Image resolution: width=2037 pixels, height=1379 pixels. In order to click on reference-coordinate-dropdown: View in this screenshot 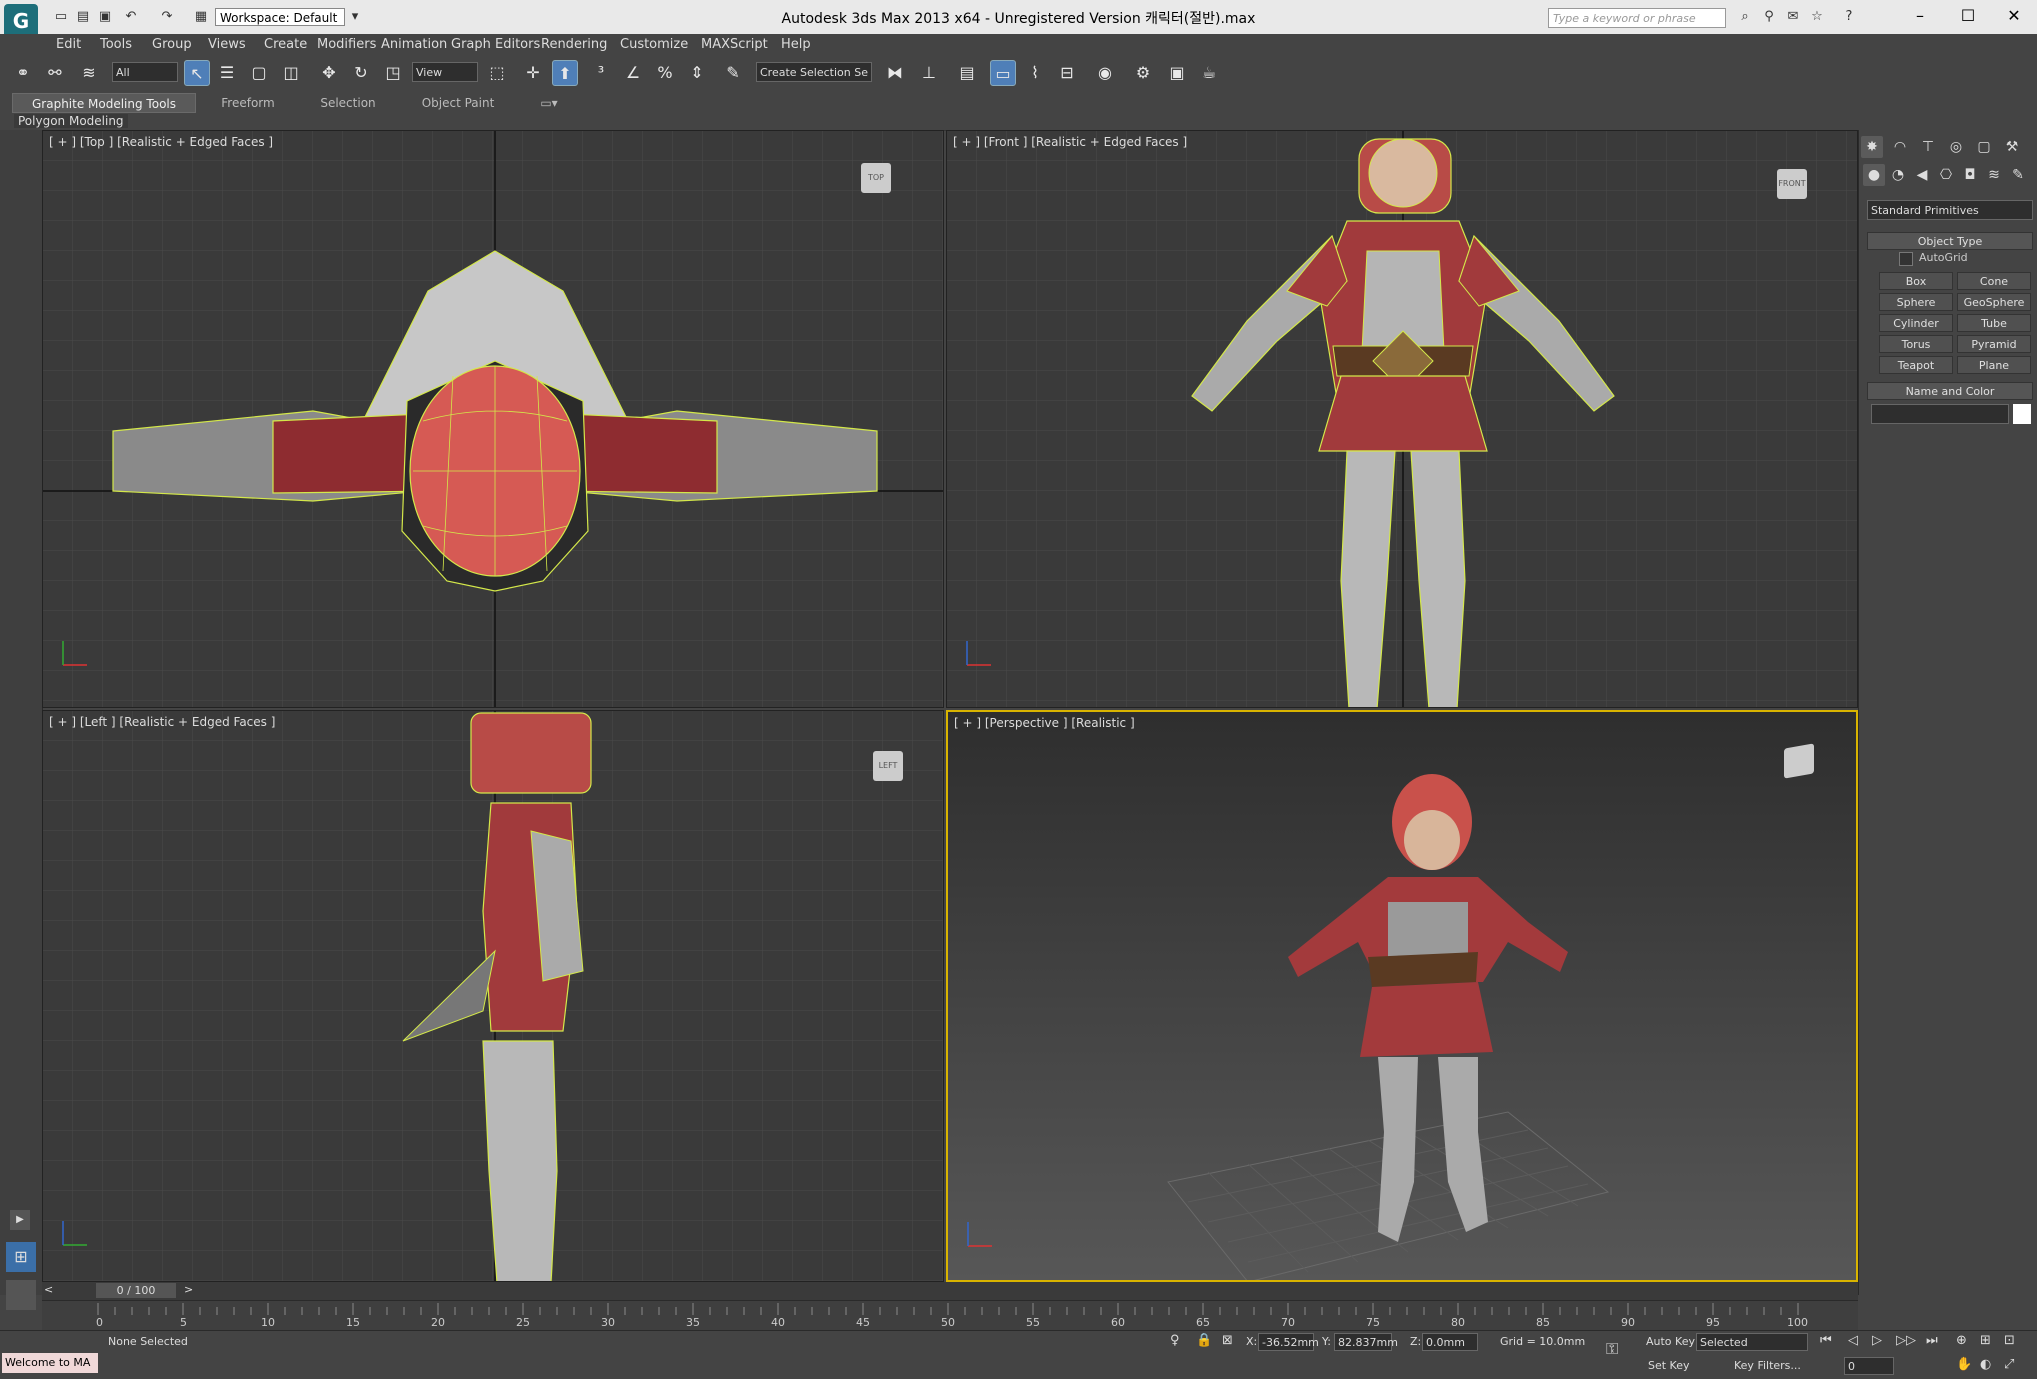, I will do `click(445, 72)`.